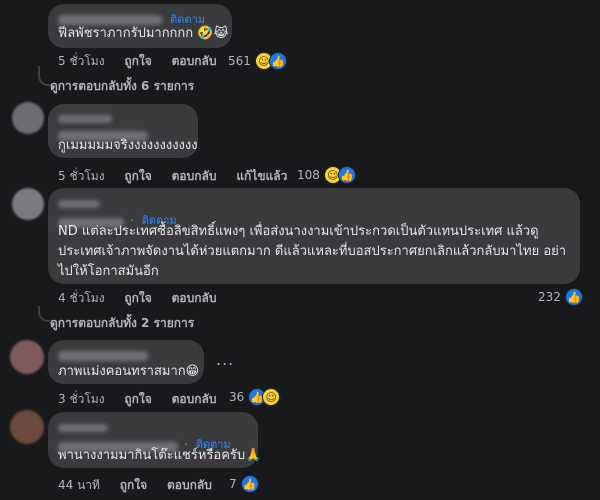 The height and width of the screenshot is (500, 600). I want to click on reaction-count: 7, so click(233, 484).